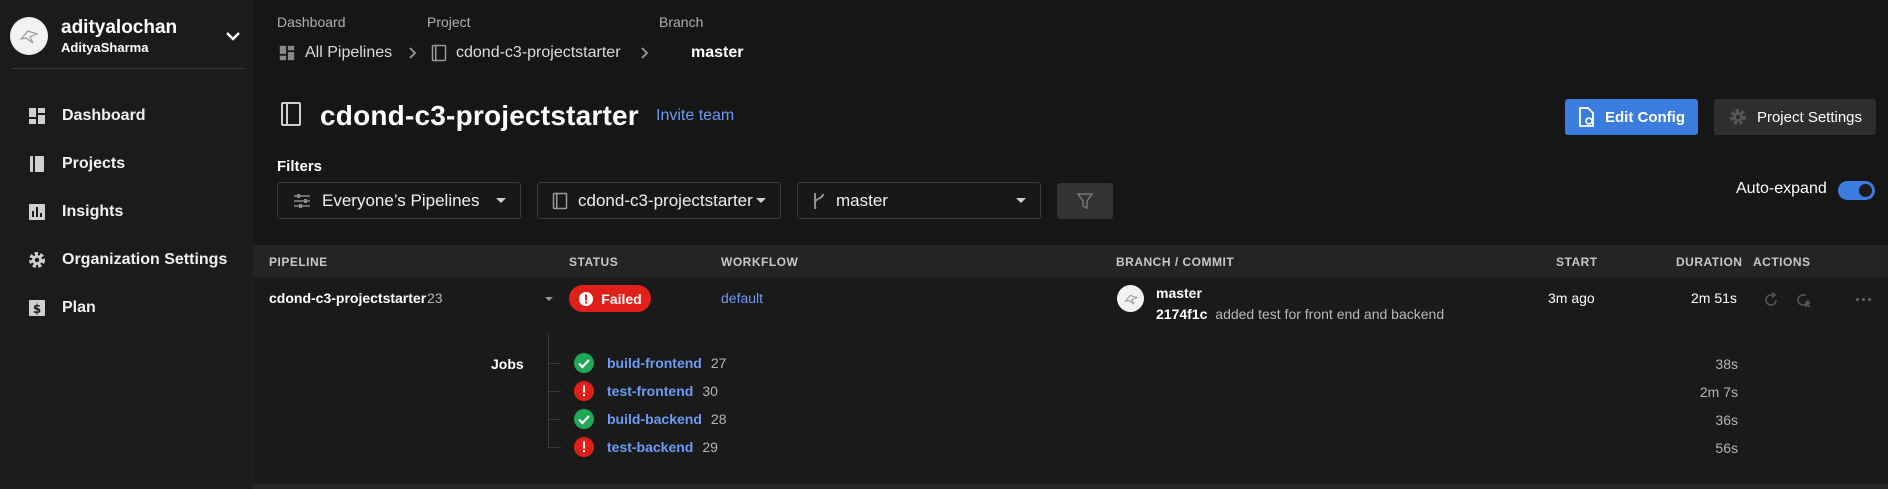 The image size is (1888, 489). Describe the element at coordinates (1771, 300) in the screenshot. I see `rerun-icon` at that location.